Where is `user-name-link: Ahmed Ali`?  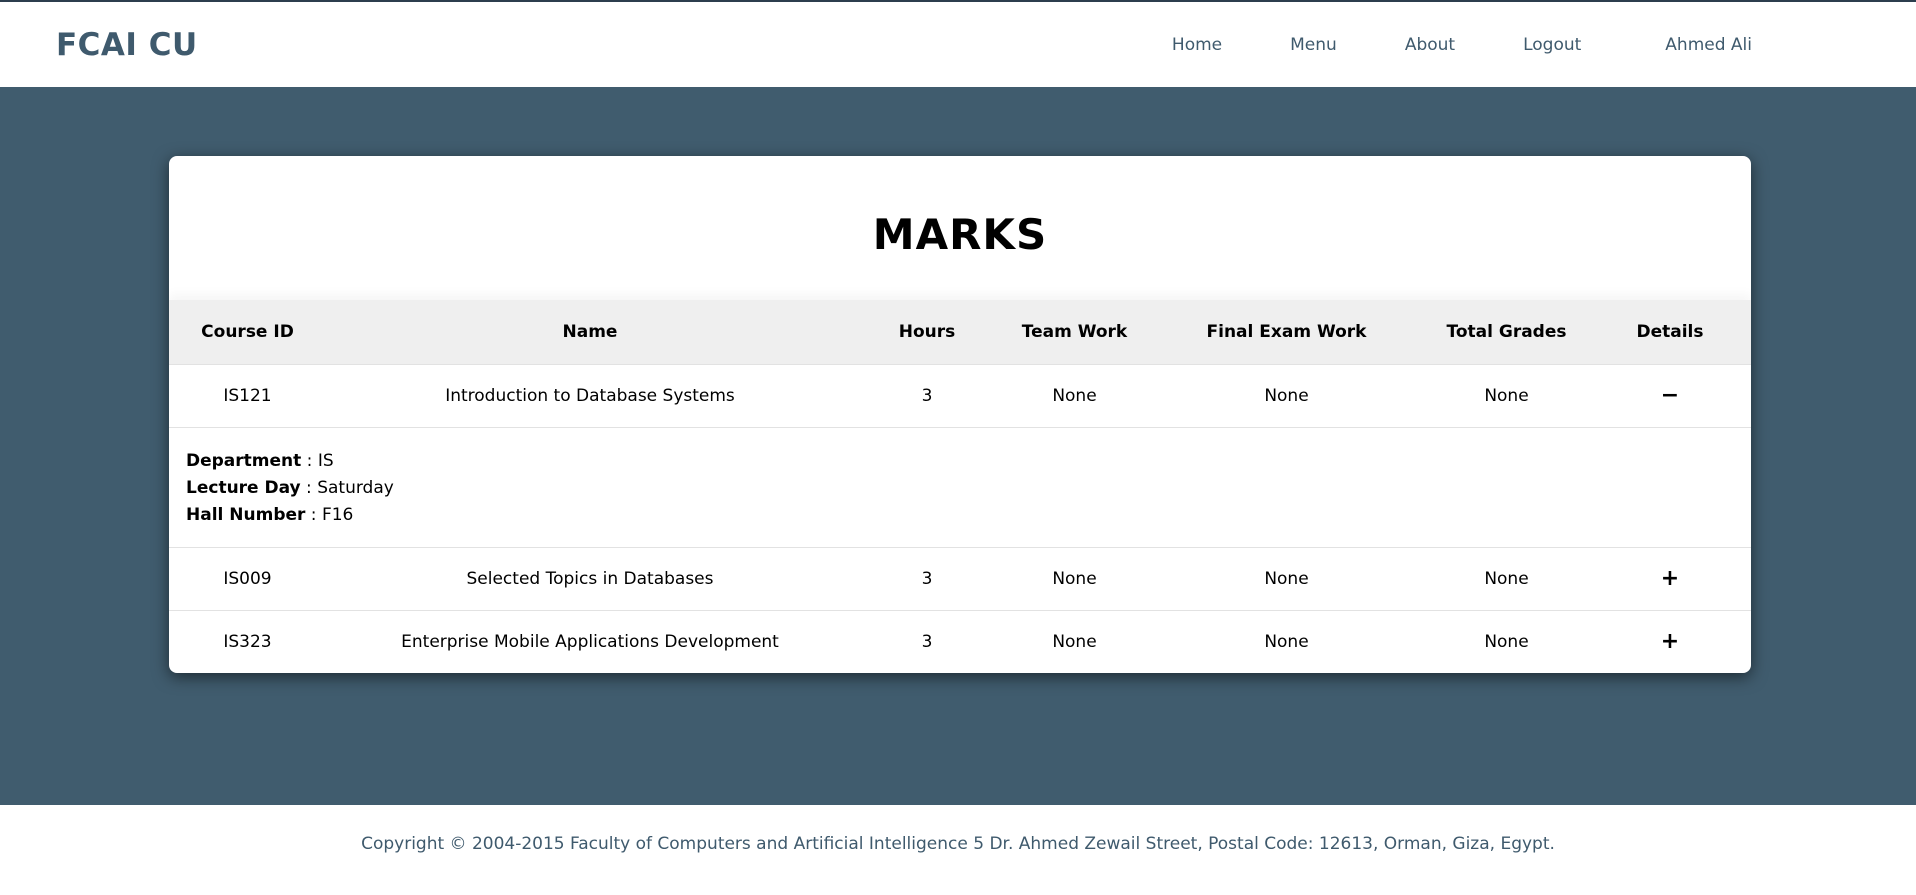 user-name-link: Ahmed Ali is located at coordinates (1708, 45).